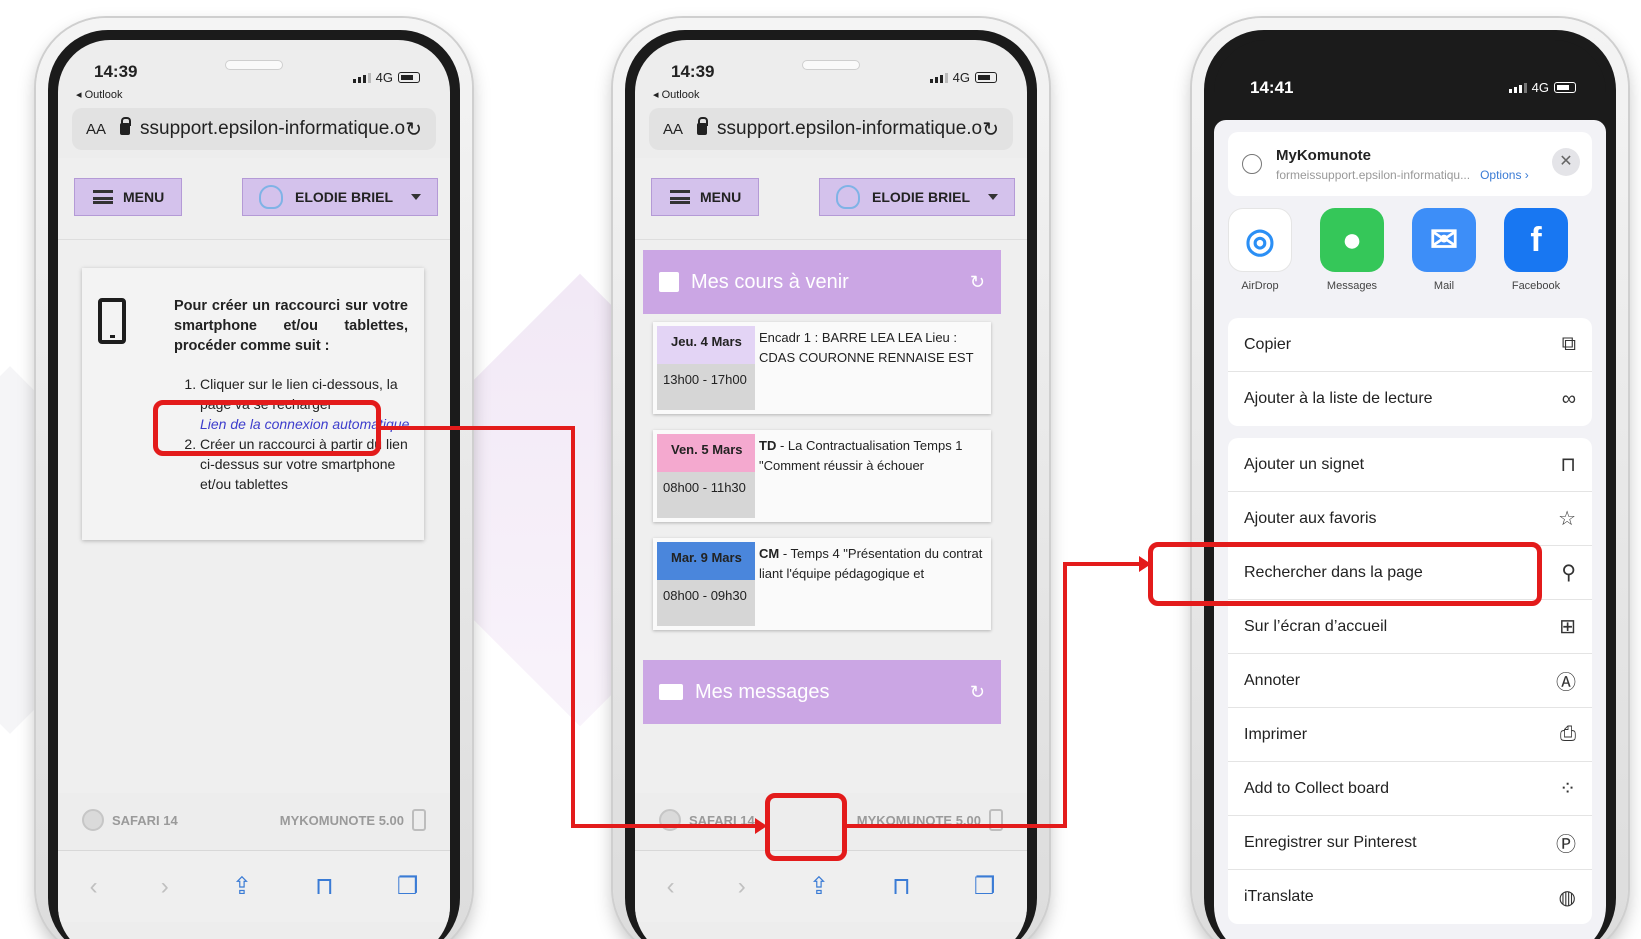 The height and width of the screenshot is (939, 1641). What do you see at coordinates (254, 886) in the screenshot?
I see `safari-toolbar: ‹ › ⇪ ⊓ ❐` at bounding box center [254, 886].